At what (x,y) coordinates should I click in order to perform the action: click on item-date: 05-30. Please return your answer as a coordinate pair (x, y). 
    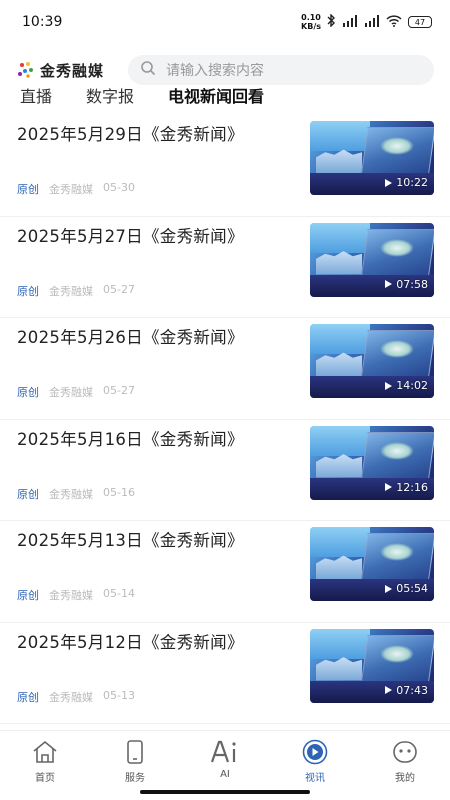
    Looking at the image, I should click on (119, 187).